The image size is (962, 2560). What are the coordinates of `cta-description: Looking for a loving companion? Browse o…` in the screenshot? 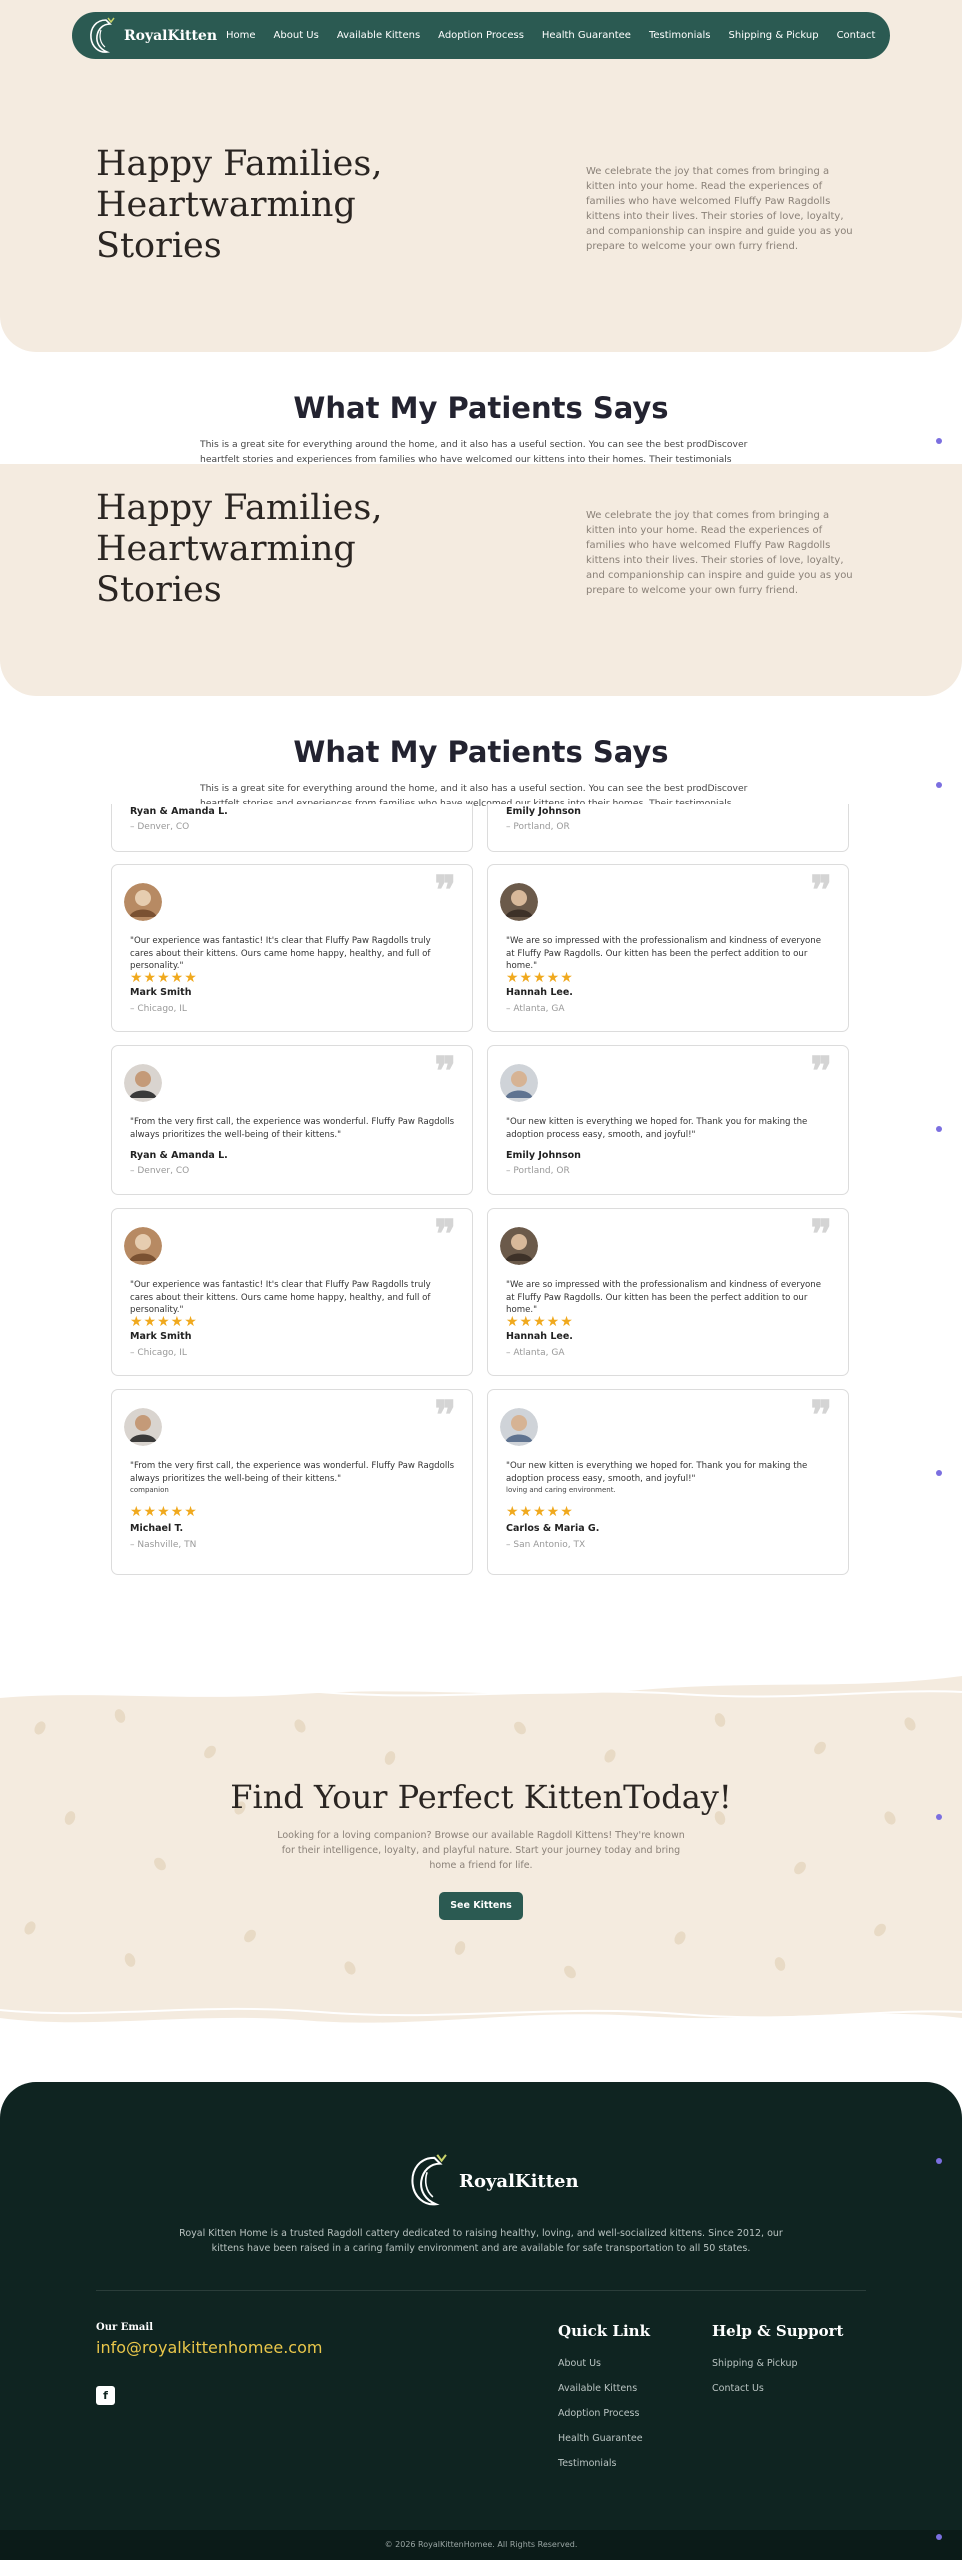 It's located at (481, 1850).